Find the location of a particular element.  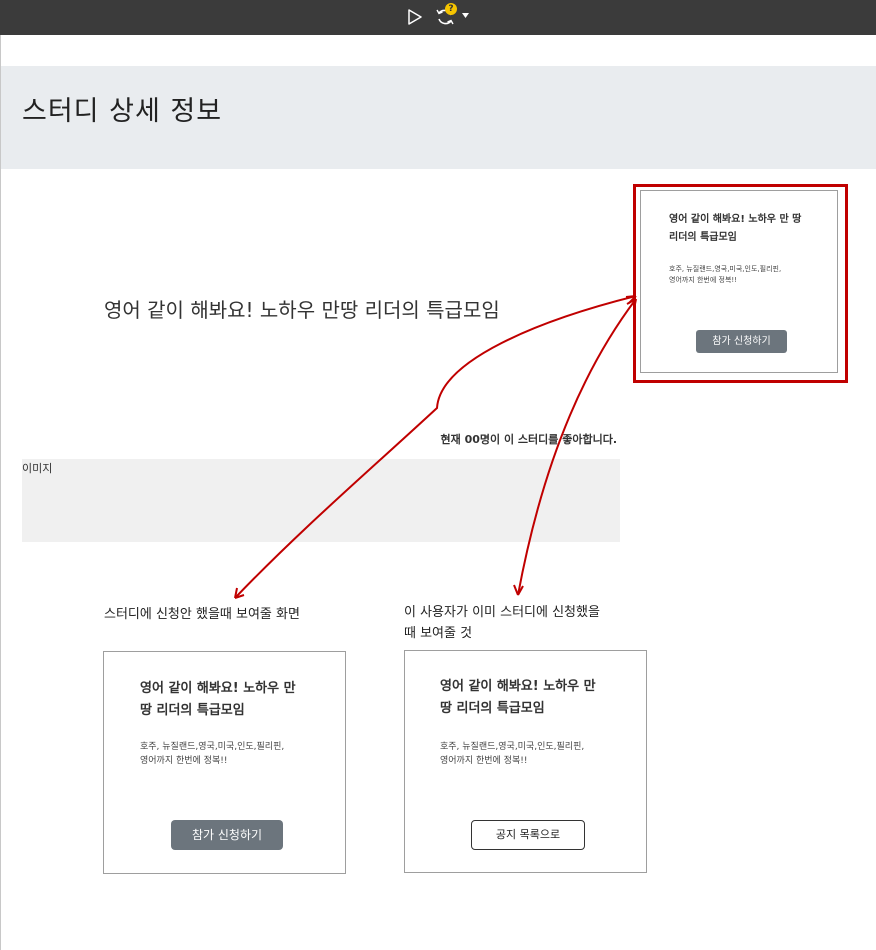

page-title: 스터디 상세 정보 is located at coordinates (122, 111).